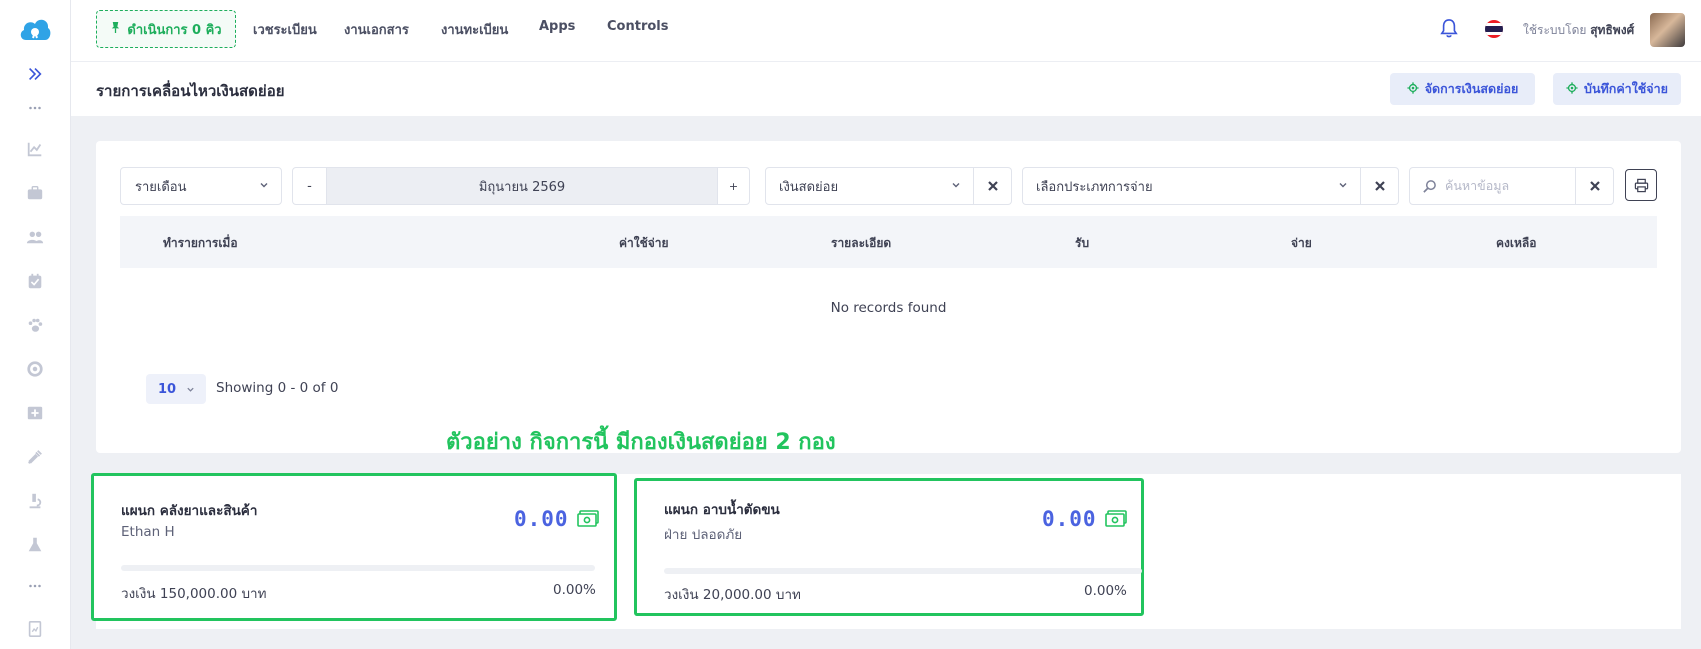  Describe the element at coordinates (722, 510) in the screenshot. I see `fund-title: แผนก อาบน้ำตัดขน` at that location.